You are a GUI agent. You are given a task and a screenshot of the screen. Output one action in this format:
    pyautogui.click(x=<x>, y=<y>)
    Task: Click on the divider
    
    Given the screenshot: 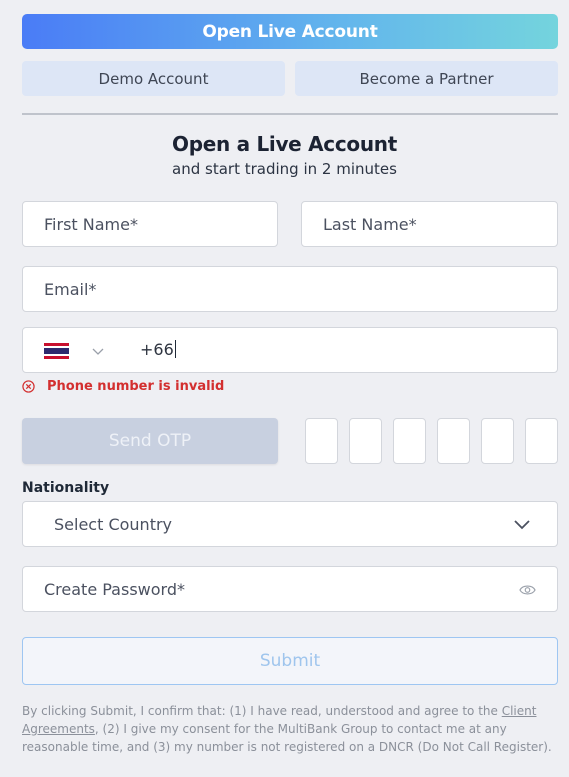 What is the action you would take?
    pyautogui.click(x=290, y=114)
    